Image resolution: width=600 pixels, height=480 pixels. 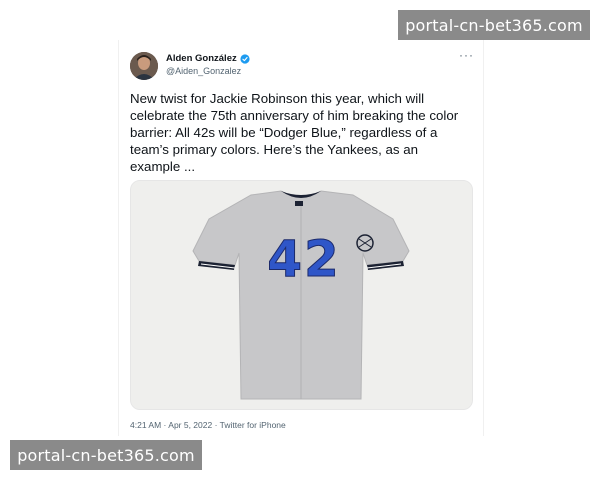 I want to click on avatar, so click(x=144, y=66).